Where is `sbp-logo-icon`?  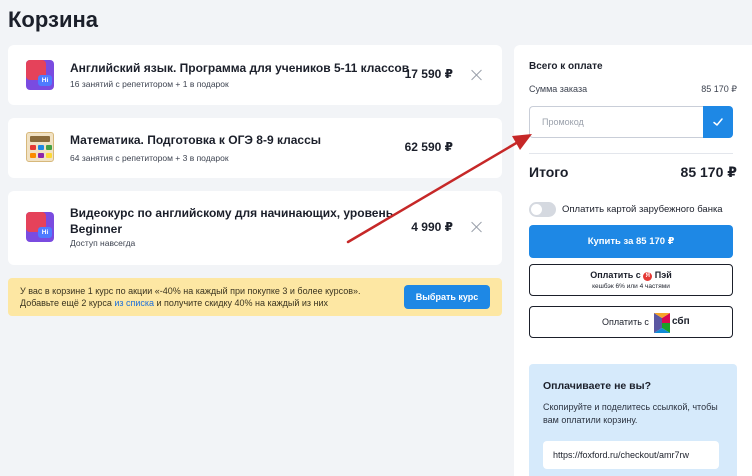
sbp-logo-icon is located at coordinates (662, 323).